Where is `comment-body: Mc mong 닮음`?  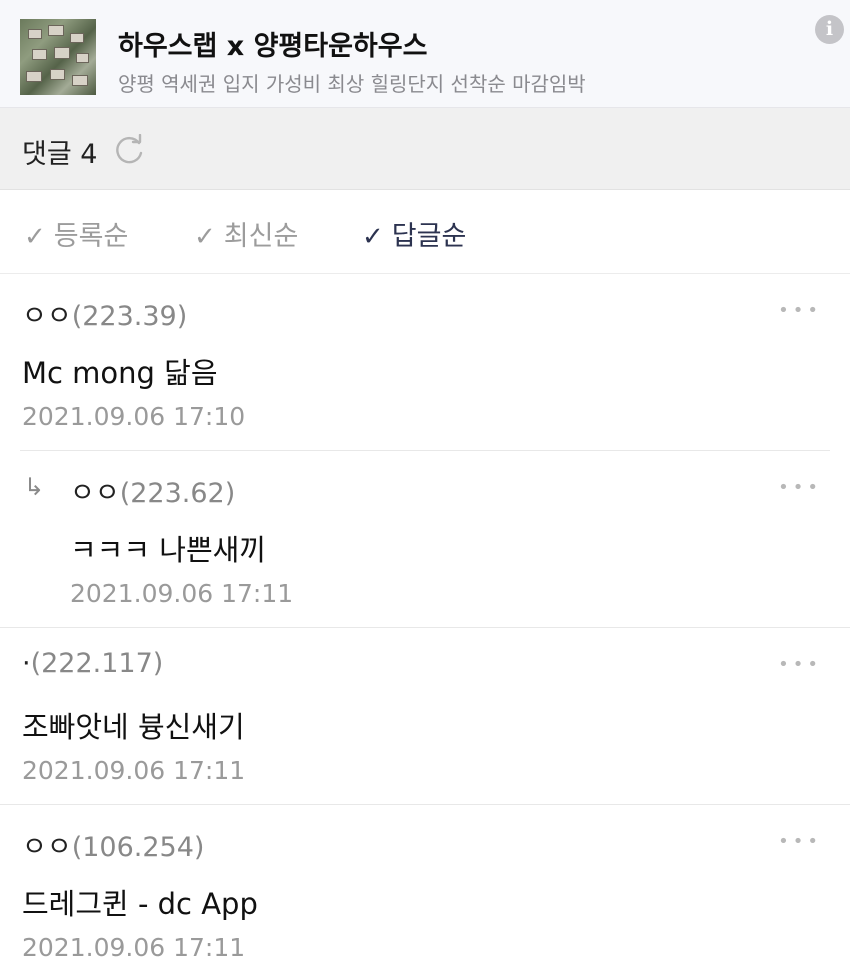
comment-body: Mc mong 닮음 is located at coordinates (120, 373).